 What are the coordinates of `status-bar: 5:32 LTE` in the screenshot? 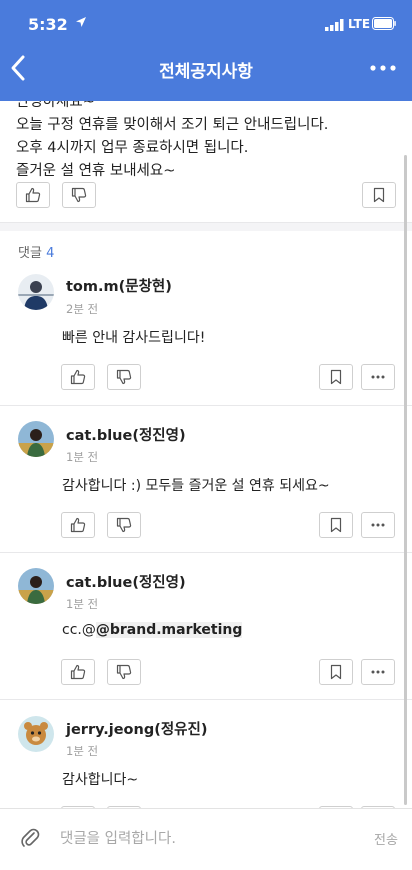 It's located at (206, 23).